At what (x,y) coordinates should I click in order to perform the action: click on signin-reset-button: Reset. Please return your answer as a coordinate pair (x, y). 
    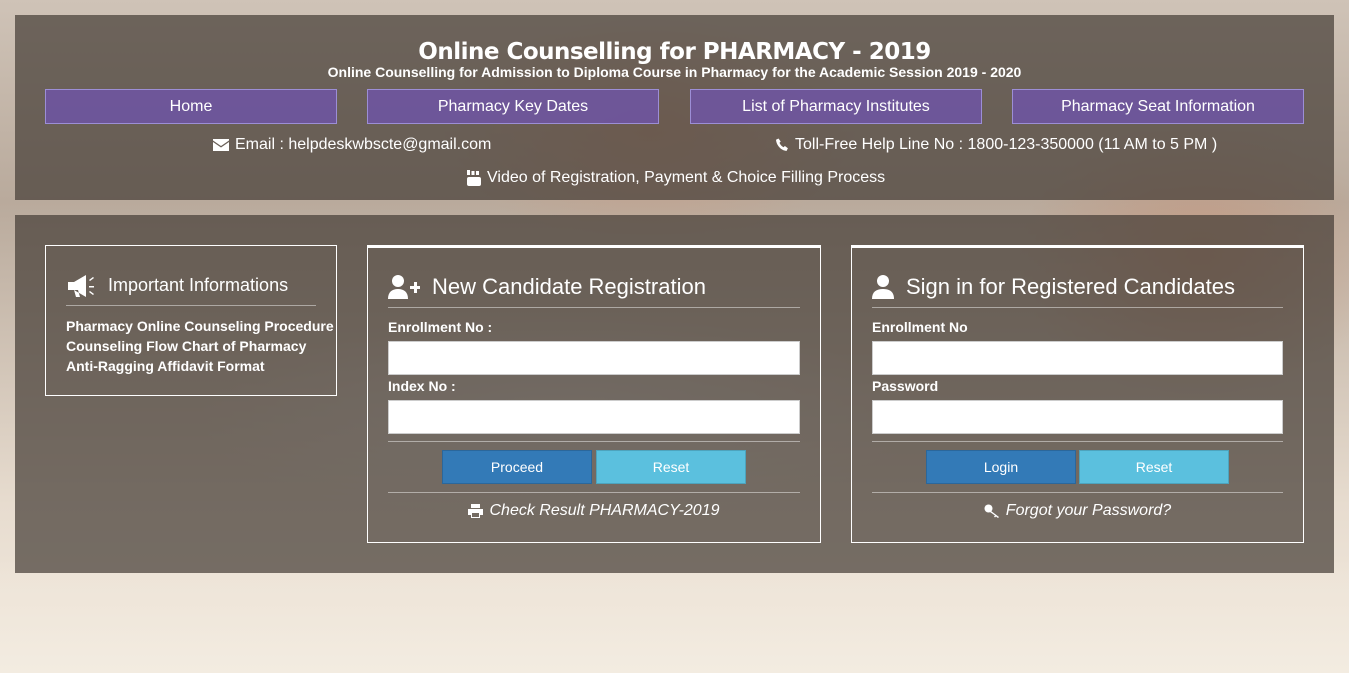
    Looking at the image, I should click on (1154, 467).